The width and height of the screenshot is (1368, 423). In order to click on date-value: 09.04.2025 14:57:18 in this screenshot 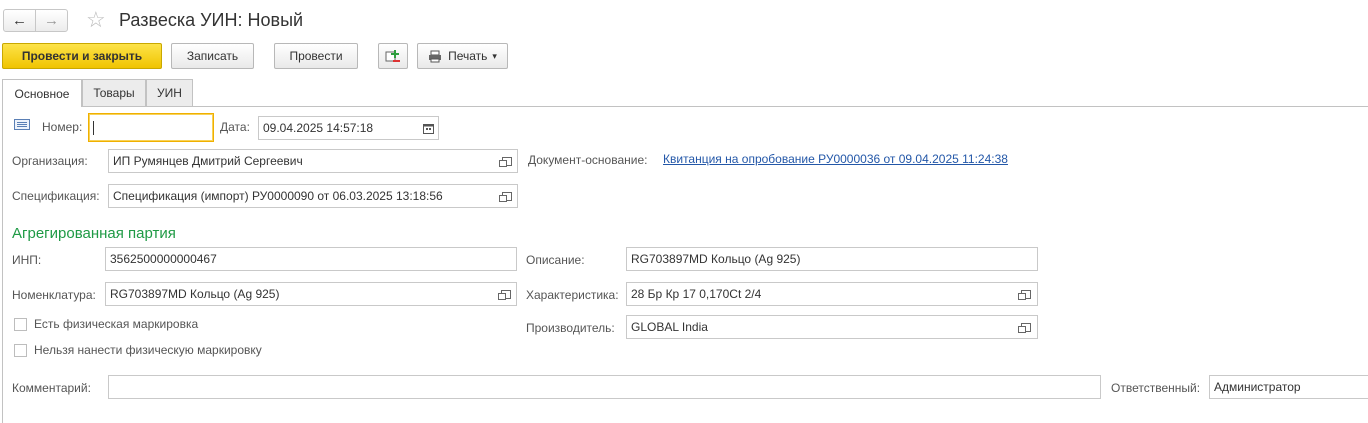, I will do `click(318, 128)`.